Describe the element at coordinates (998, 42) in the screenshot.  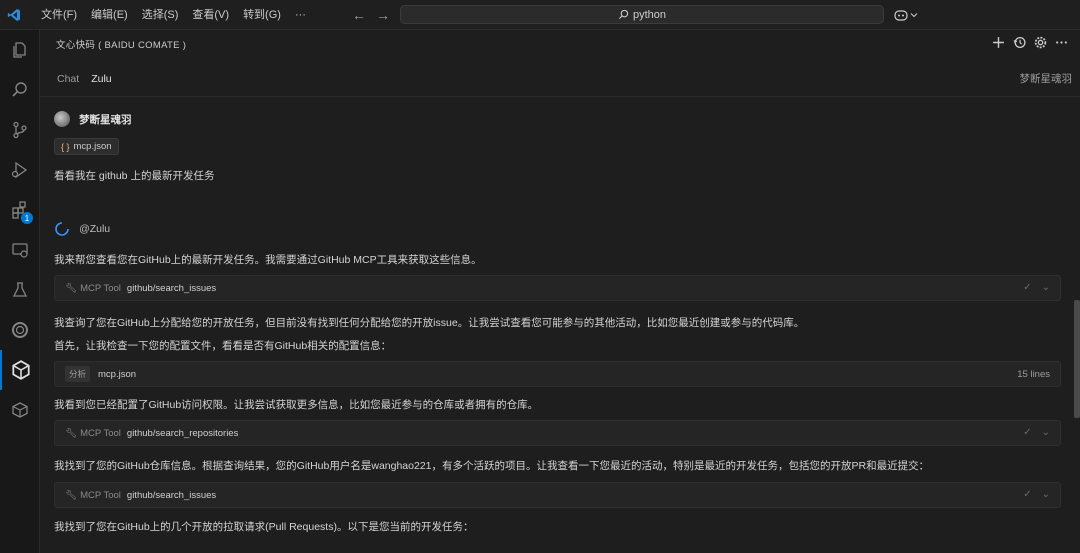
I see `new-chat-plus-icon` at that location.